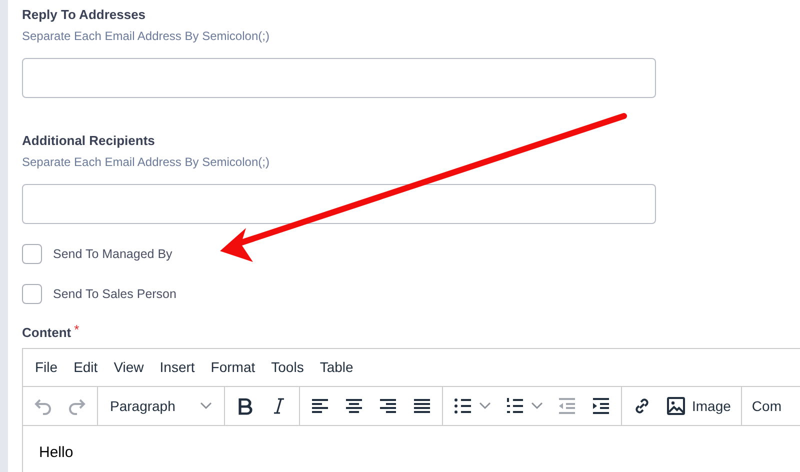 The height and width of the screenshot is (472, 800). I want to click on justify-icon, so click(422, 406).